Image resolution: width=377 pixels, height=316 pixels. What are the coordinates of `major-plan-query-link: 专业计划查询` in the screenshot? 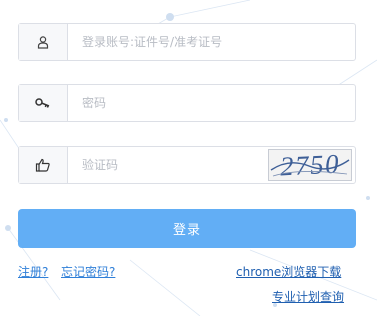 It's located at (308, 296).